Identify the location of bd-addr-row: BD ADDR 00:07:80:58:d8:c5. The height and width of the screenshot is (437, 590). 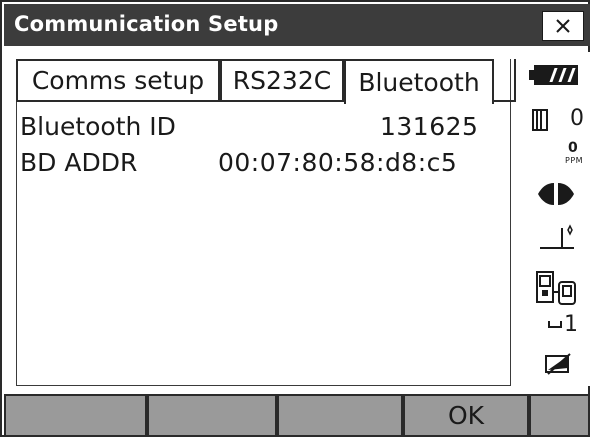
(255, 164).